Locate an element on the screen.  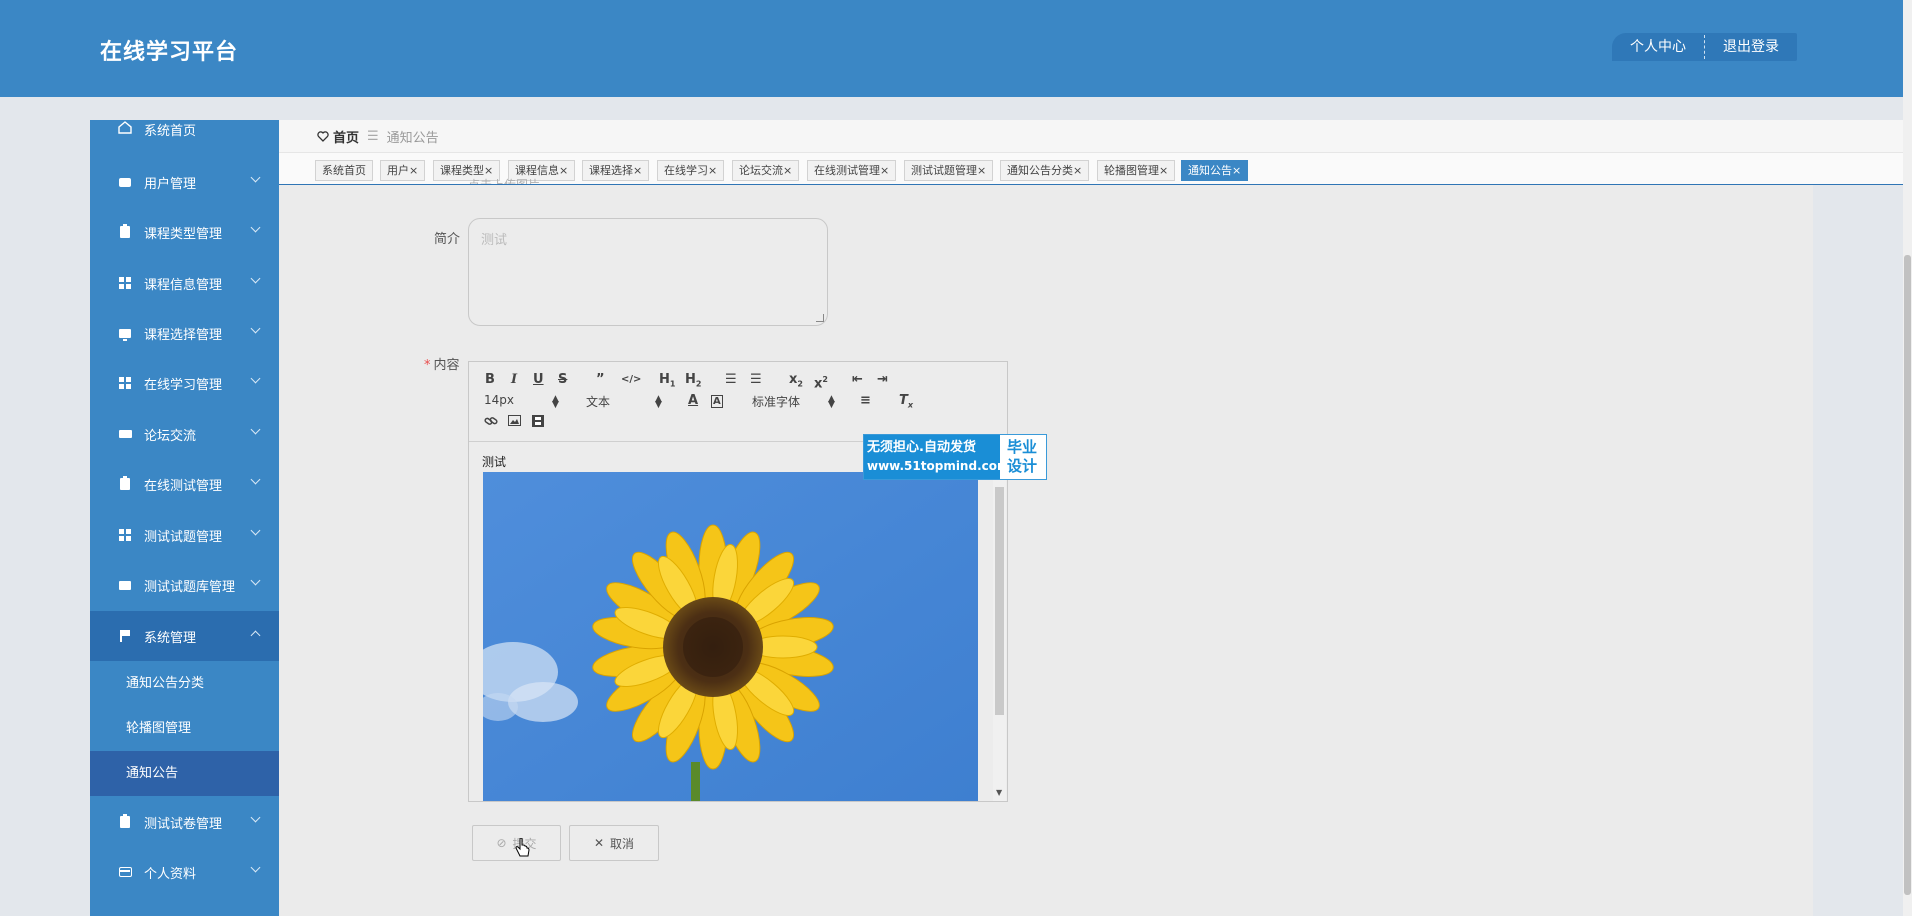
subscript-icon: x2 is located at coordinates (796, 382).